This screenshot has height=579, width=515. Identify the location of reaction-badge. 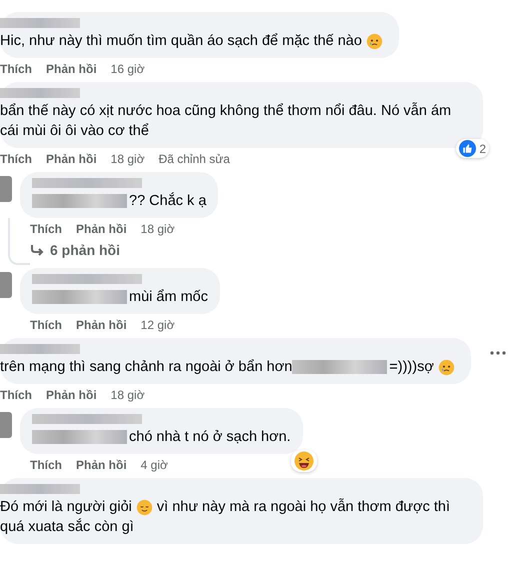
(303, 461).